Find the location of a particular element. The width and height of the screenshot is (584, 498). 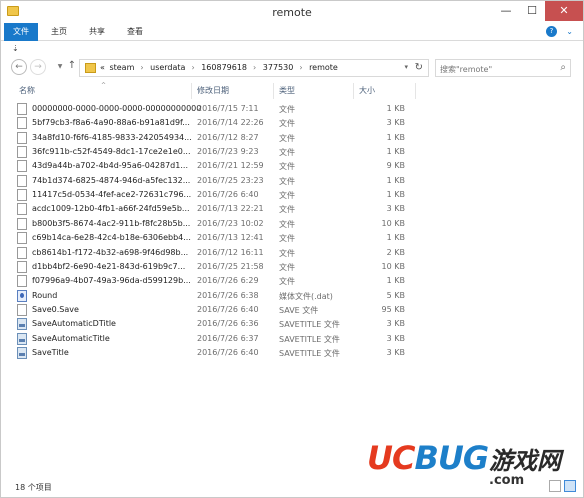

file-row: Round 2016/7/26 6:38 媒体文件(.dat) 5 KB is located at coordinates (215, 296).